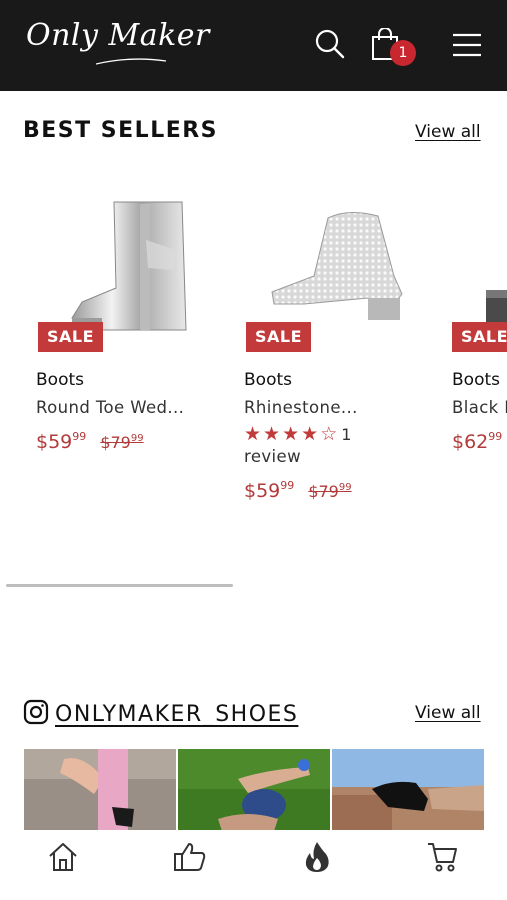  I want to click on search-icon, so click(330, 44).